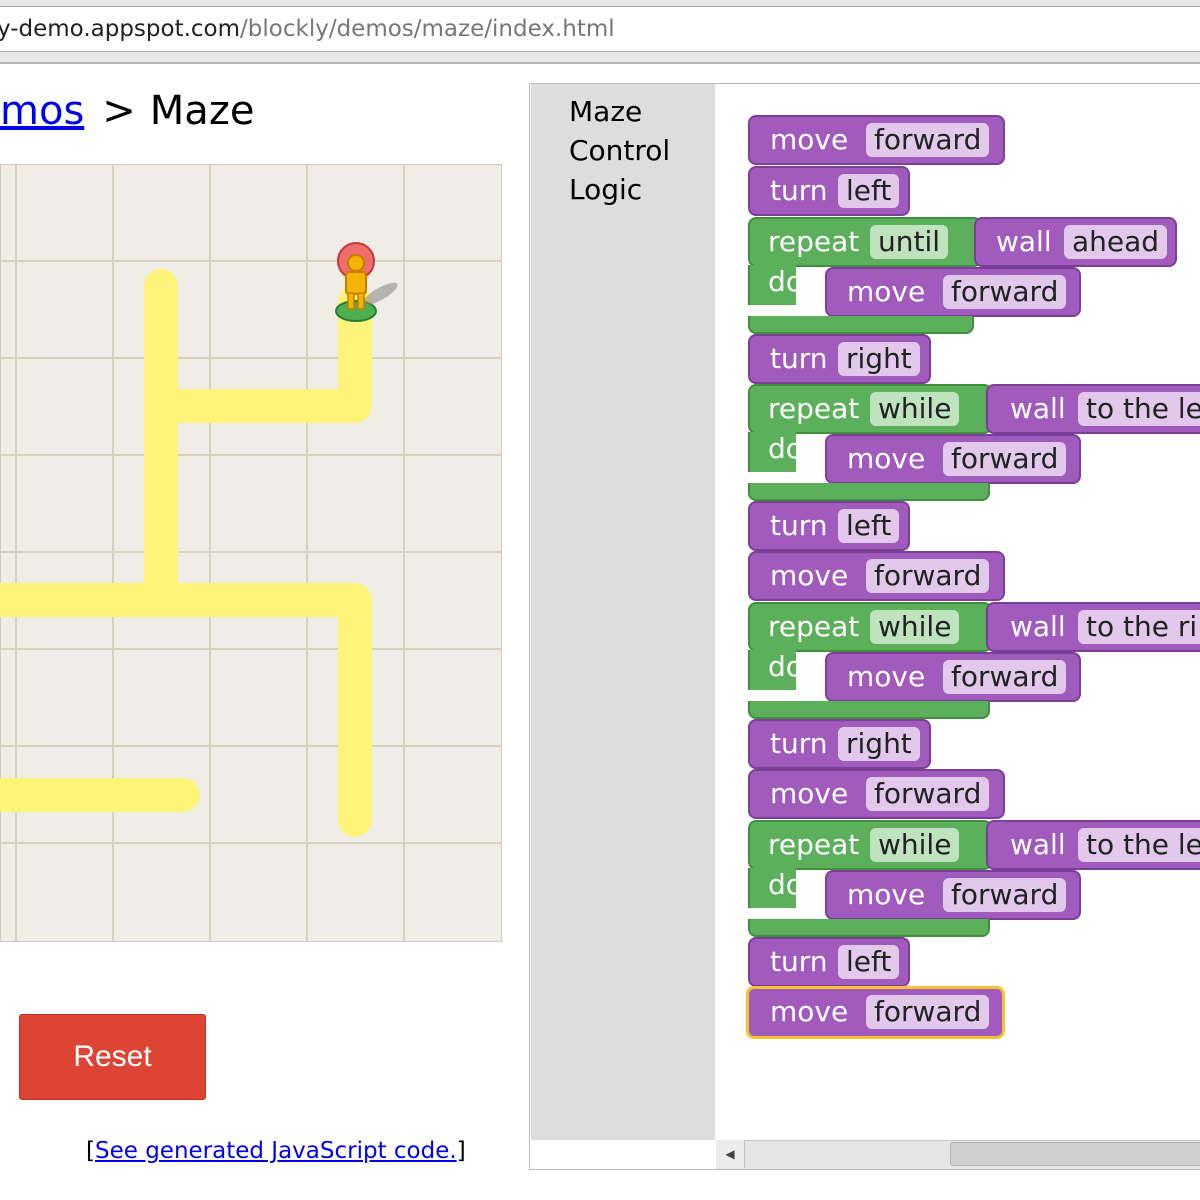 The height and width of the screenshot is (1200, 1200). What do you see at coordinates (90, 1151) in the screenshot?
I see `bracket-open: [` at bounding box center [90, 1151].